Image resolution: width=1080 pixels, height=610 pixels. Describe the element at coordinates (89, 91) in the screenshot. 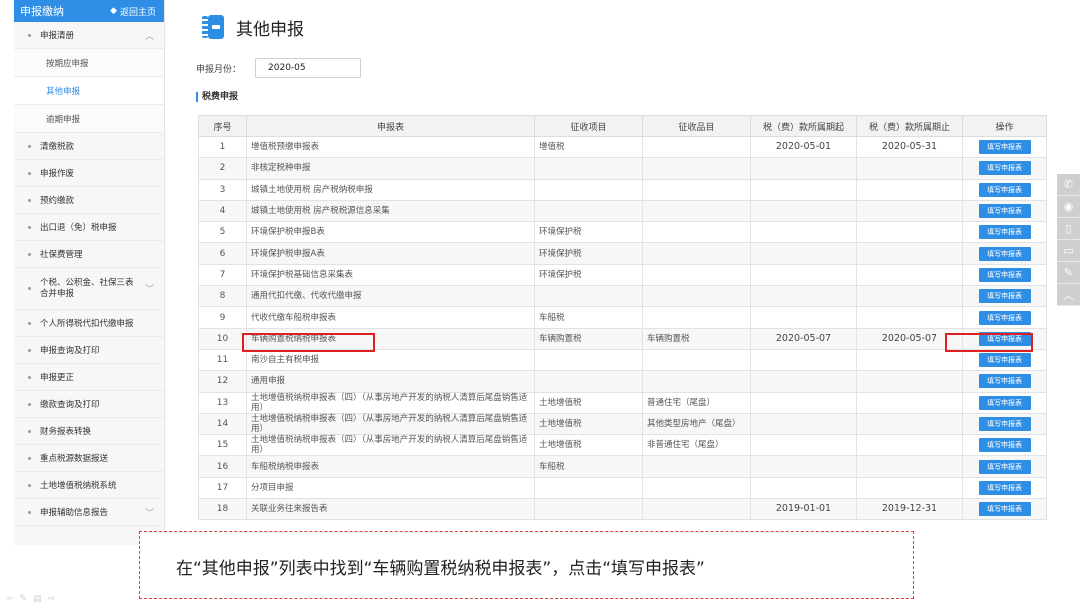

I see `sidebar-subitem-other: 其他申报` at that location.